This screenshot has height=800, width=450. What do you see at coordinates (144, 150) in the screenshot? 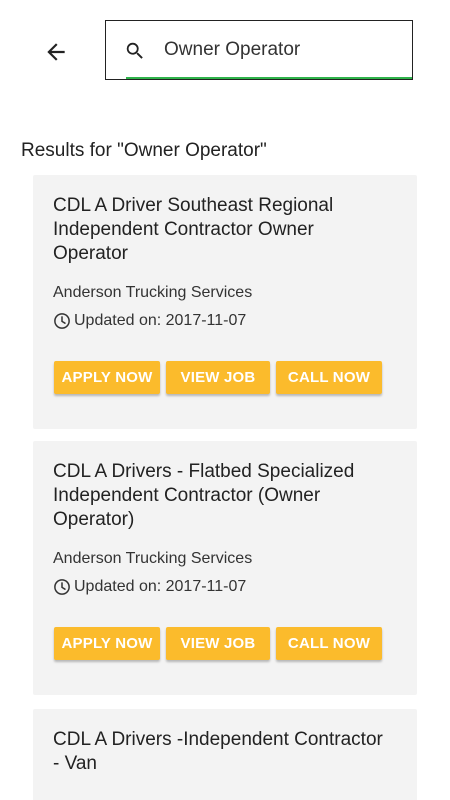
I see `results-heading: Results for "Owner Operator"` at bounding box center [144, 150].